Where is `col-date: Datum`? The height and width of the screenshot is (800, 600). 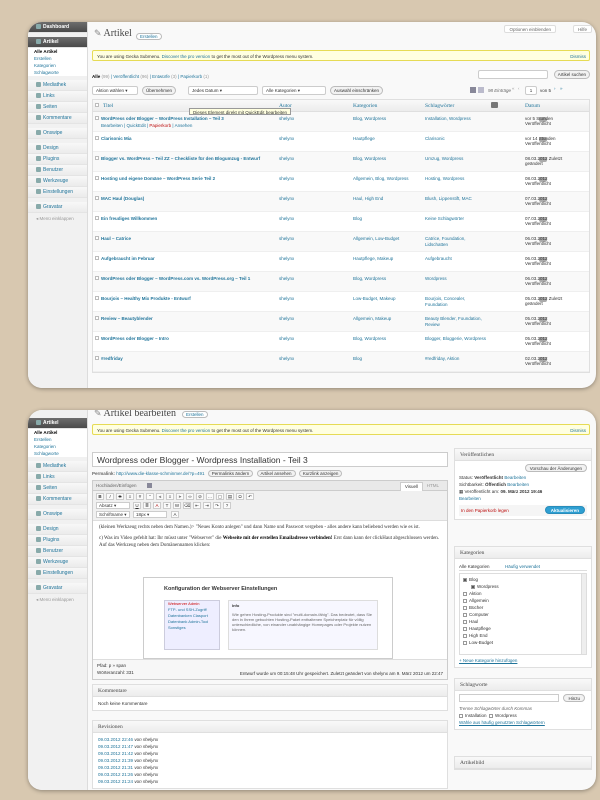 col-date: Datum is located at coordinates (532, 106).